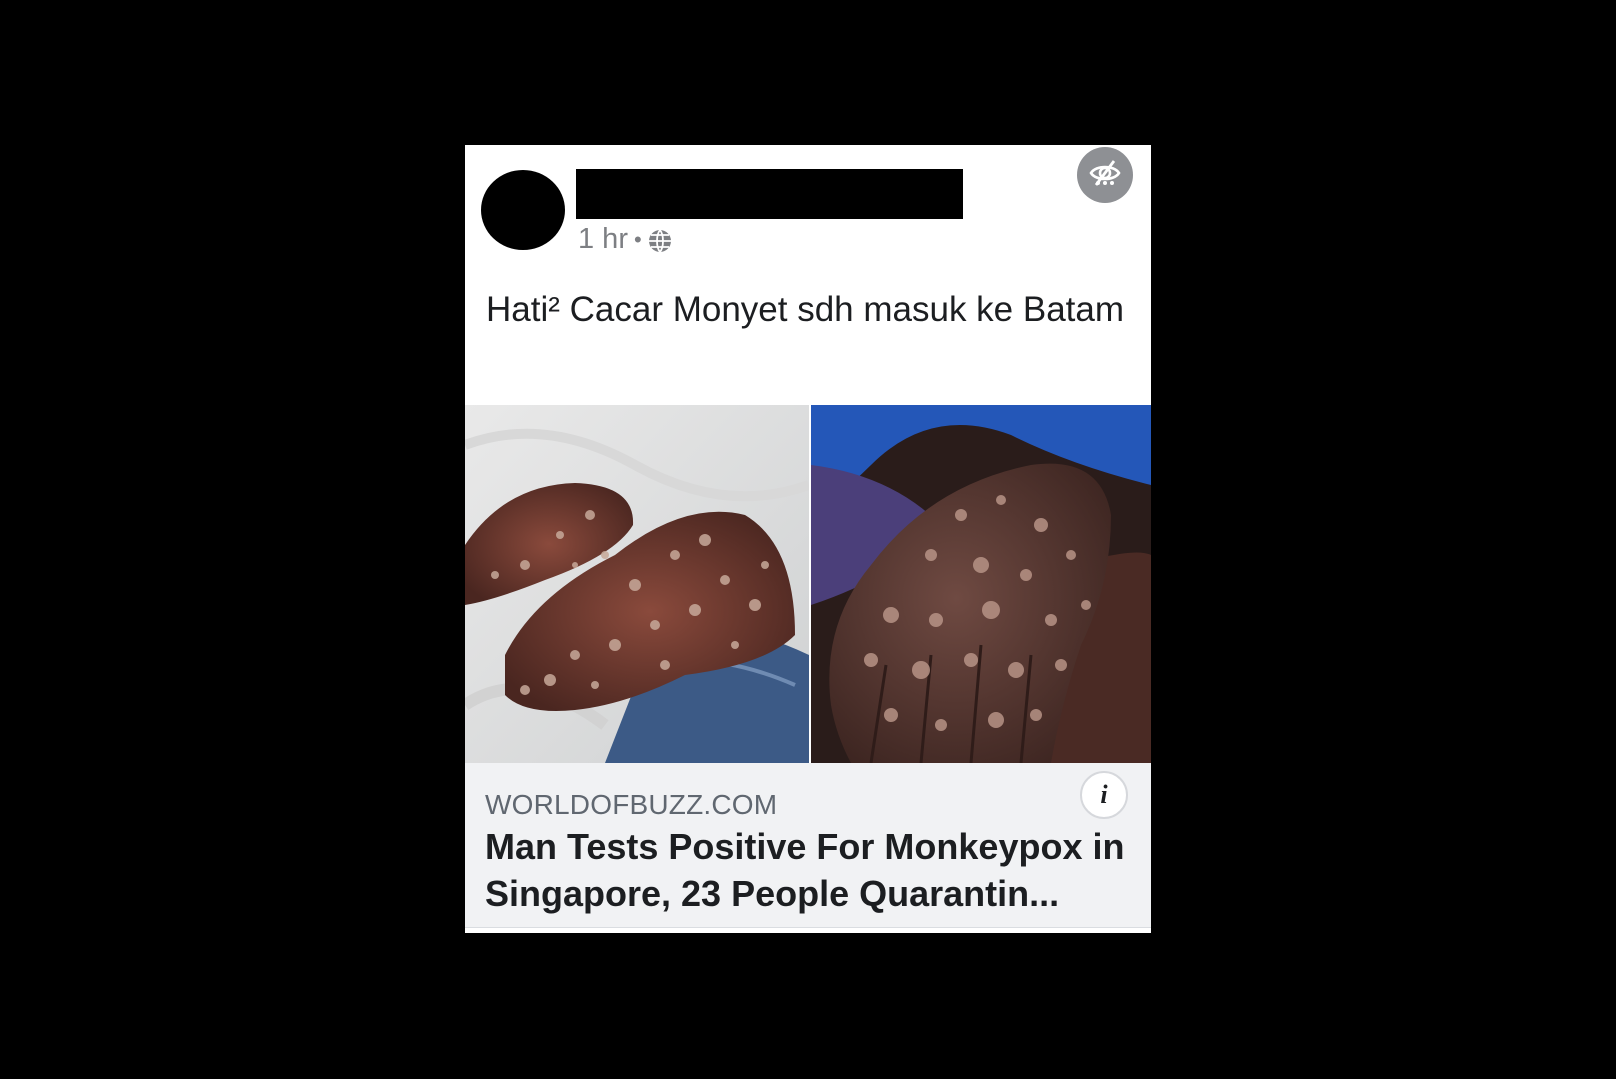  Describe the element at coordinates (631, 804) in the screenshot. I see `link-domain: WORLDOFBUZZ.COM` at that location.